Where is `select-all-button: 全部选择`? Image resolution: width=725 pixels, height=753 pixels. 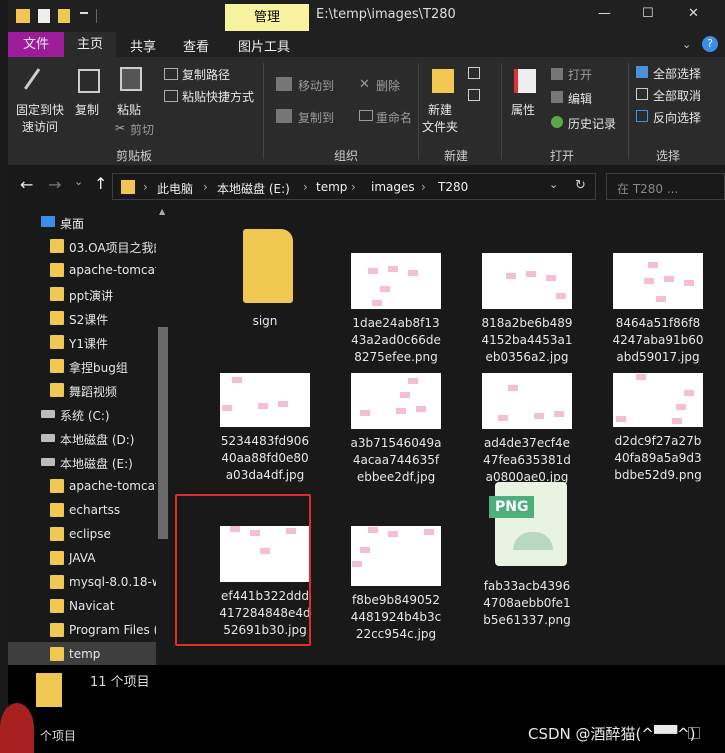 select-all-button: 全部选择 is located at coordinates (677, 73).